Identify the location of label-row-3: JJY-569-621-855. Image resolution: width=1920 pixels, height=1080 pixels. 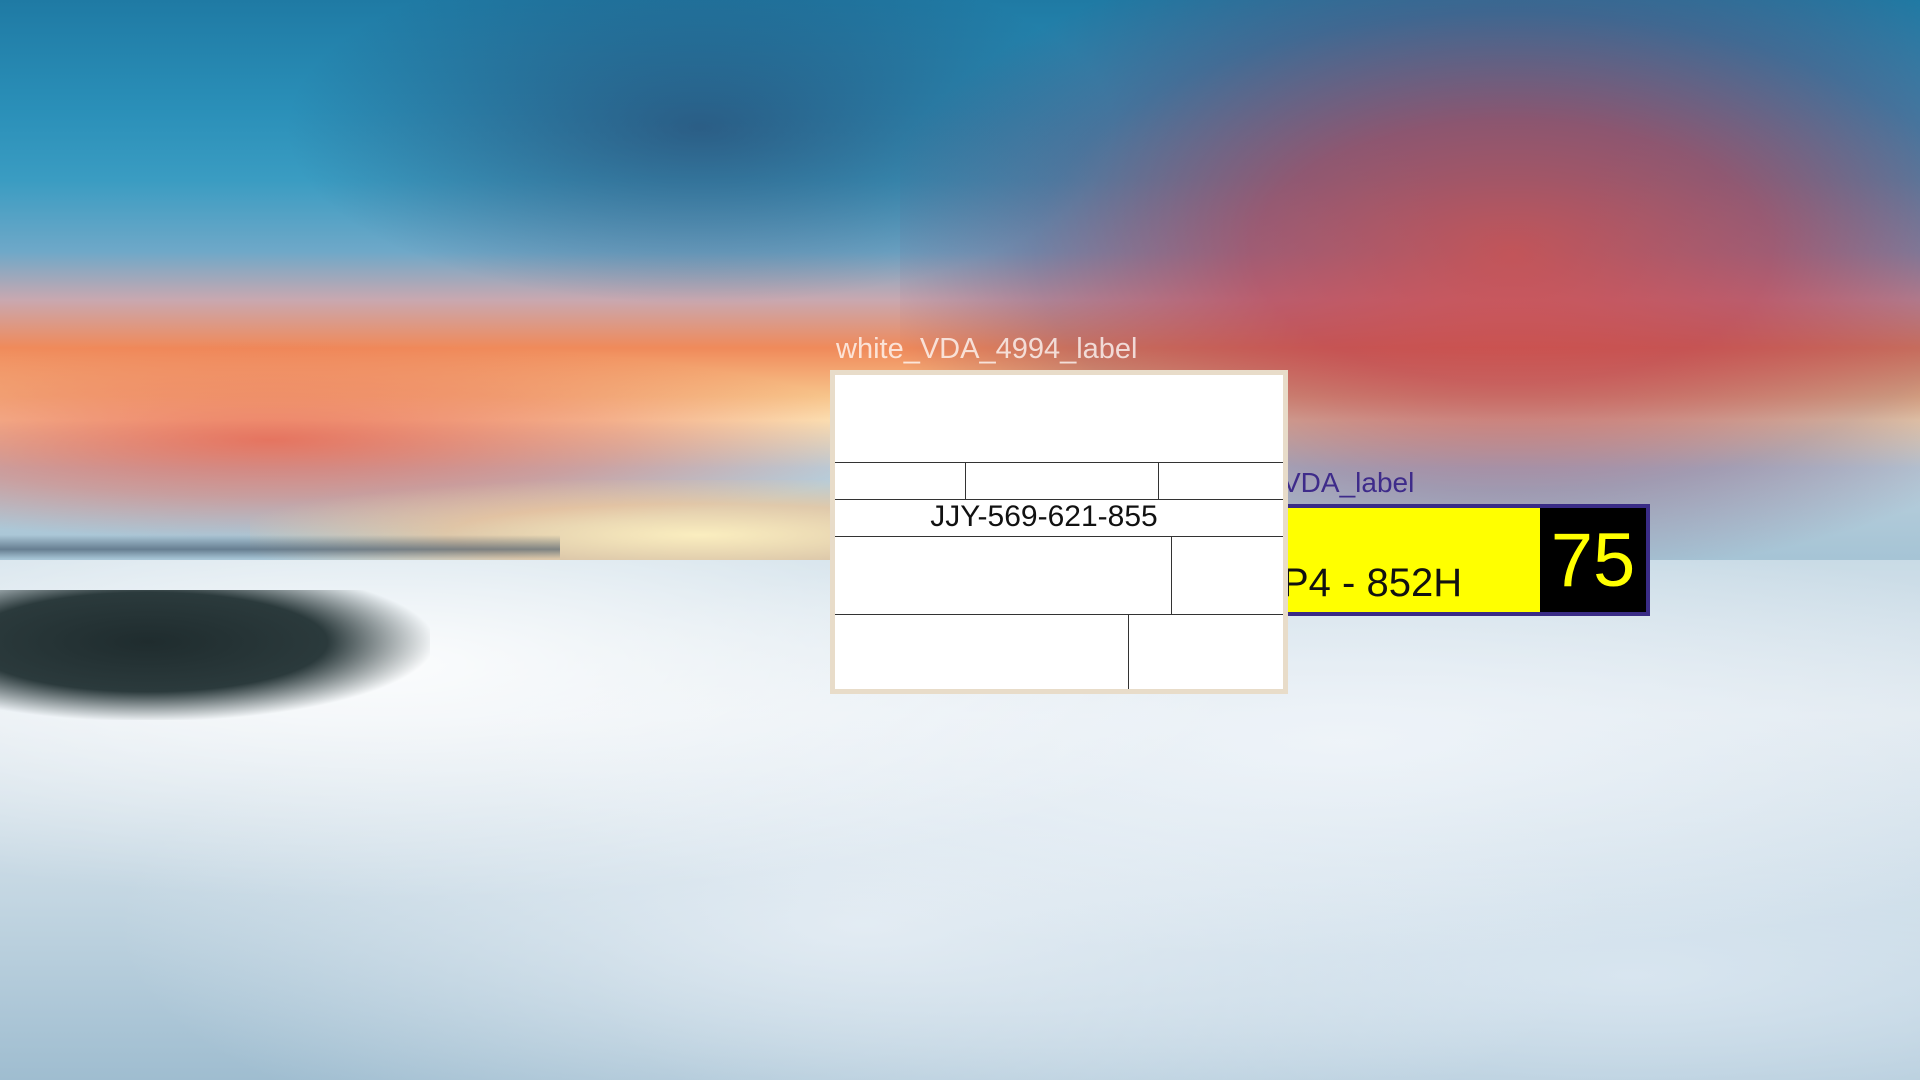
(1059, 518).